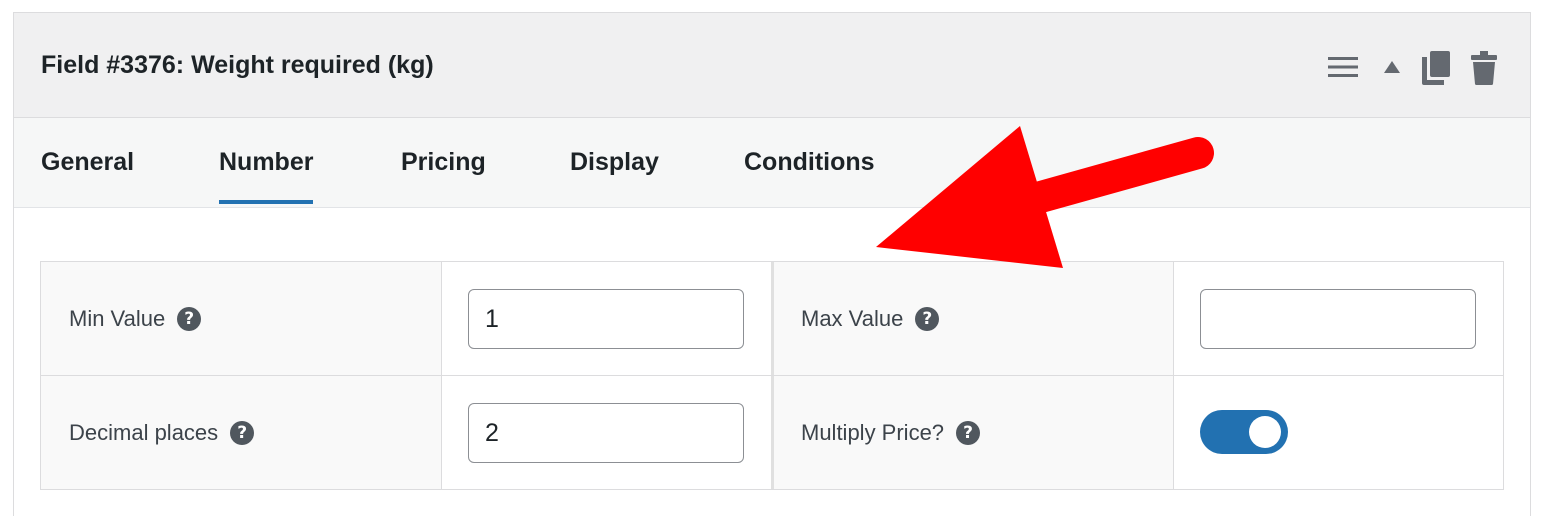 This screenshot has width=1546, height=516. Describe the element at coordinates (266, 176) in the screenshot. I see `tab-number: Number` at that location.